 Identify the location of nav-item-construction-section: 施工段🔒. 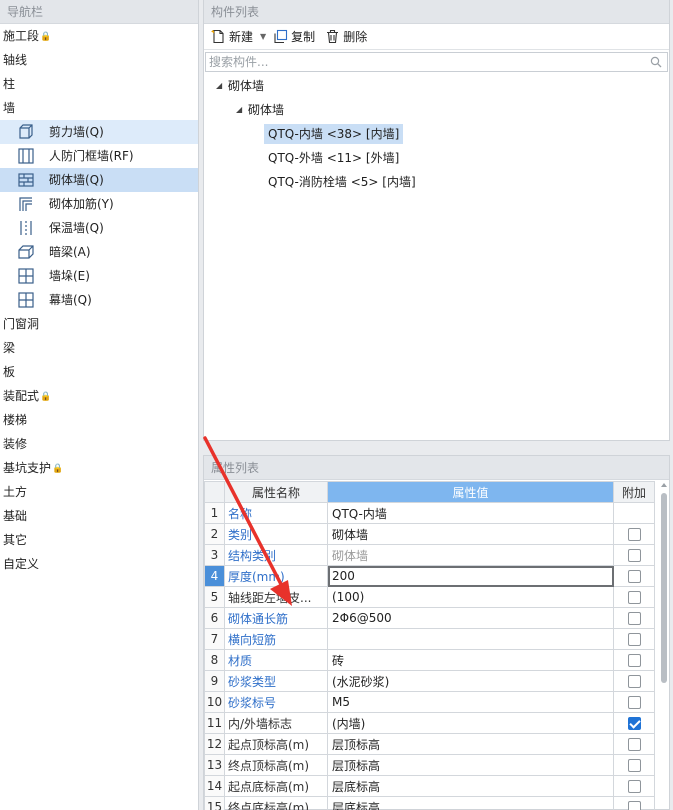
(99, 36).